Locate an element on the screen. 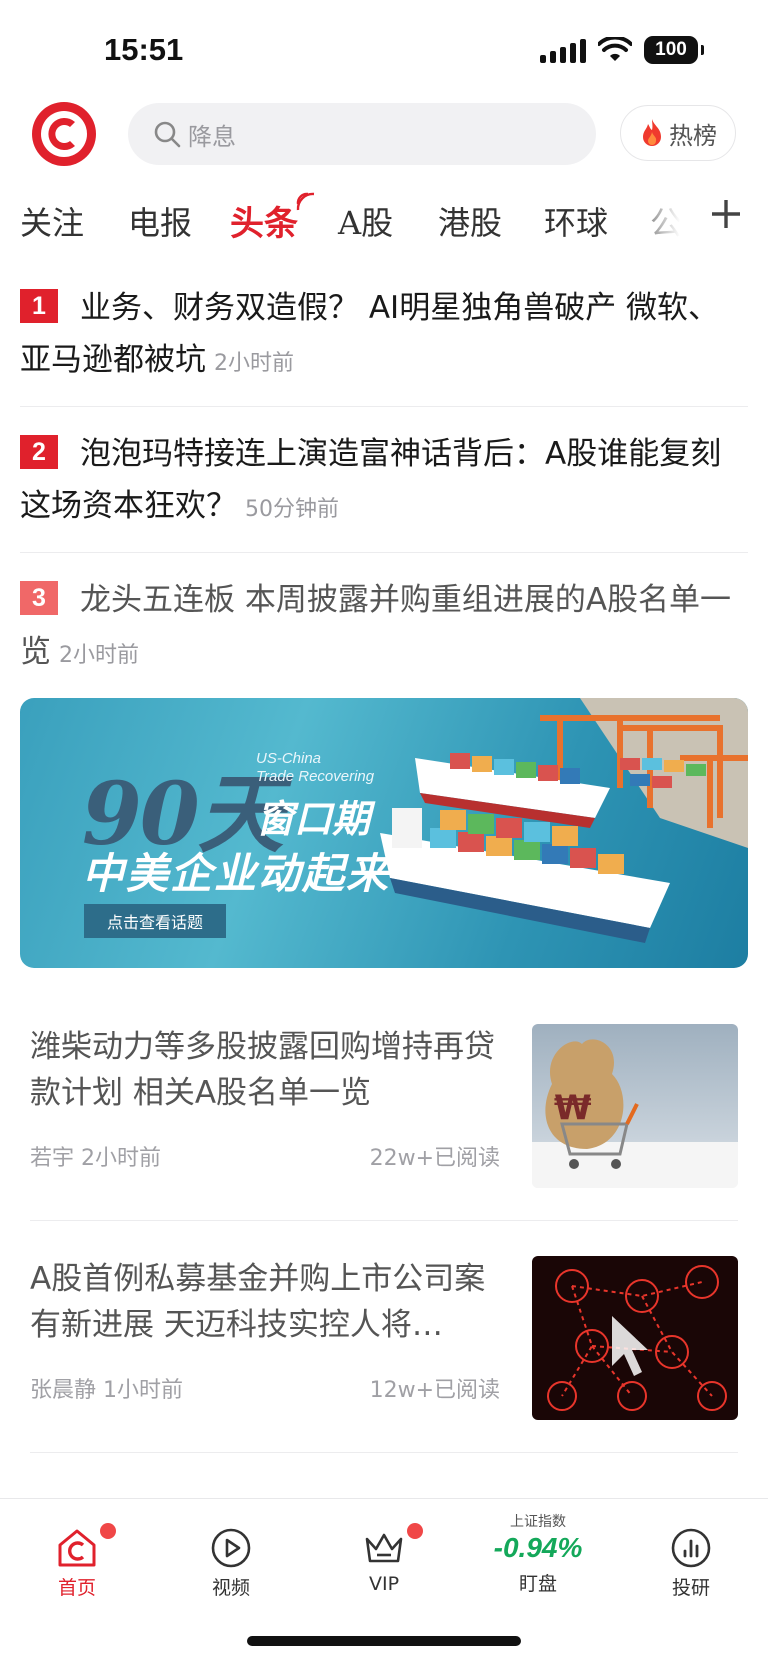 Image resolution: width=768 pixels, height=1663 pixels. tab-follow: 关注 is located at coordinates (52, 221).